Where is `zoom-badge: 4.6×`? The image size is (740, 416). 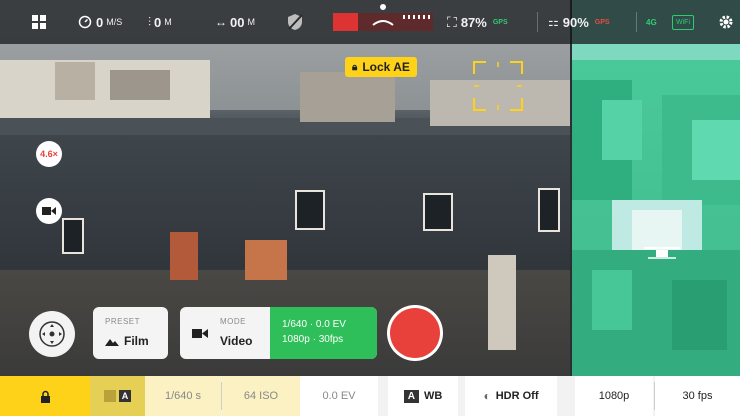
zoom-badge: 4.6× is located at coordinates (49, 154).